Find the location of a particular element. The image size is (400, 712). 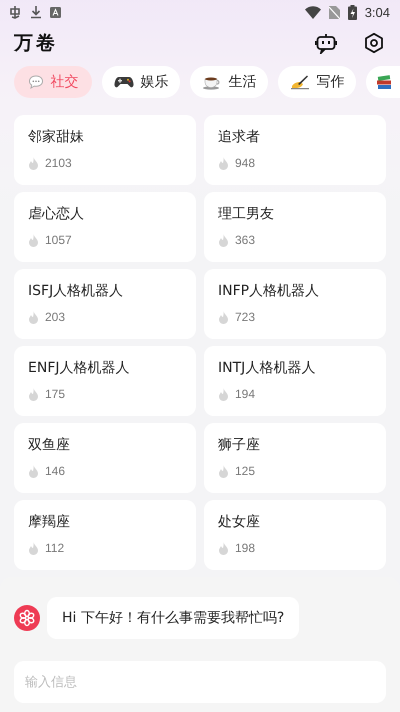

writing-hand-icon is located at coordinates (300, 82).